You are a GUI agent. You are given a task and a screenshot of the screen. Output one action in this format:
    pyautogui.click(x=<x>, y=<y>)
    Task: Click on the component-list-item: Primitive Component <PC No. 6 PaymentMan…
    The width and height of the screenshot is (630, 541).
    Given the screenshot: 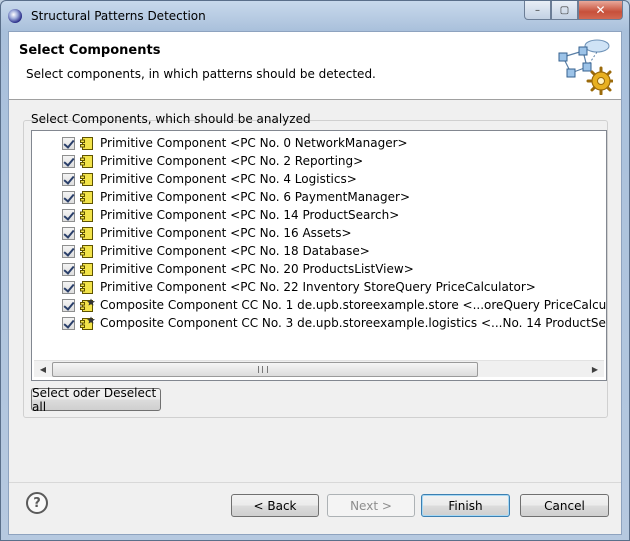 What is the action you would take?
    pyautogui.click(x=319, y=197)
    